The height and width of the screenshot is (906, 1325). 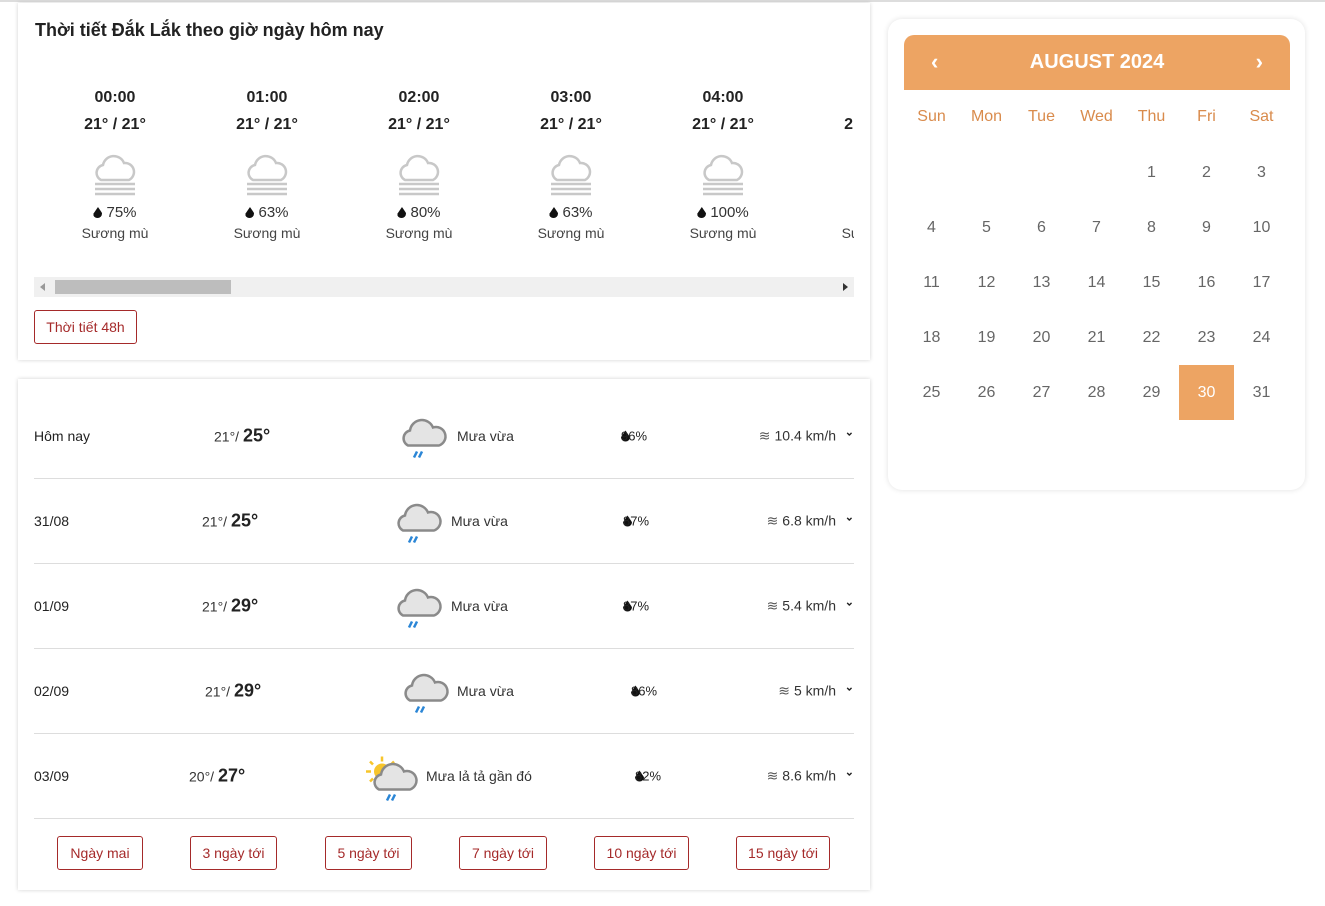 What do you see at coordinates (479, 776) in the screenshot?
I see `weather-description: Mưa lả tả gần đó` at bounding box center [479, 776].